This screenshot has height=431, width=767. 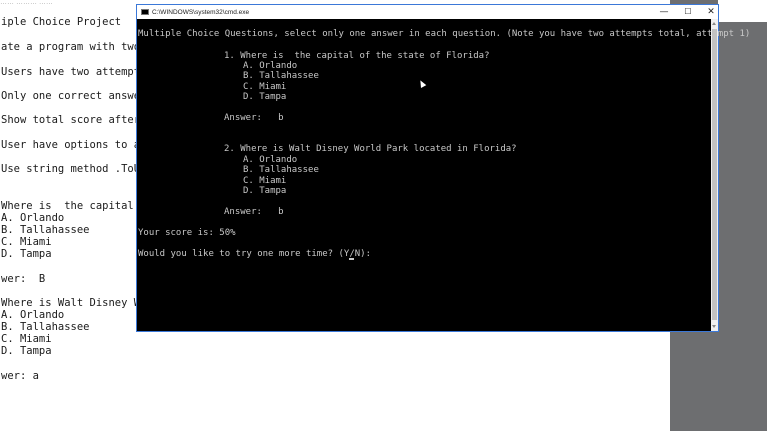 What do you see at coordinates (77, 303) in the screenshot?
I see `doc-line: Where is Walt Disney Wor` at bounding box center [77, 303].